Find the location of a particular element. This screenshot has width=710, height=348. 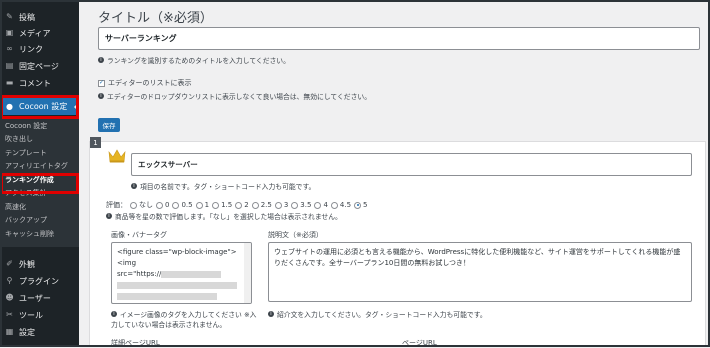

editor-list-checkbox: ✓ is located at coordinates (101, 83).